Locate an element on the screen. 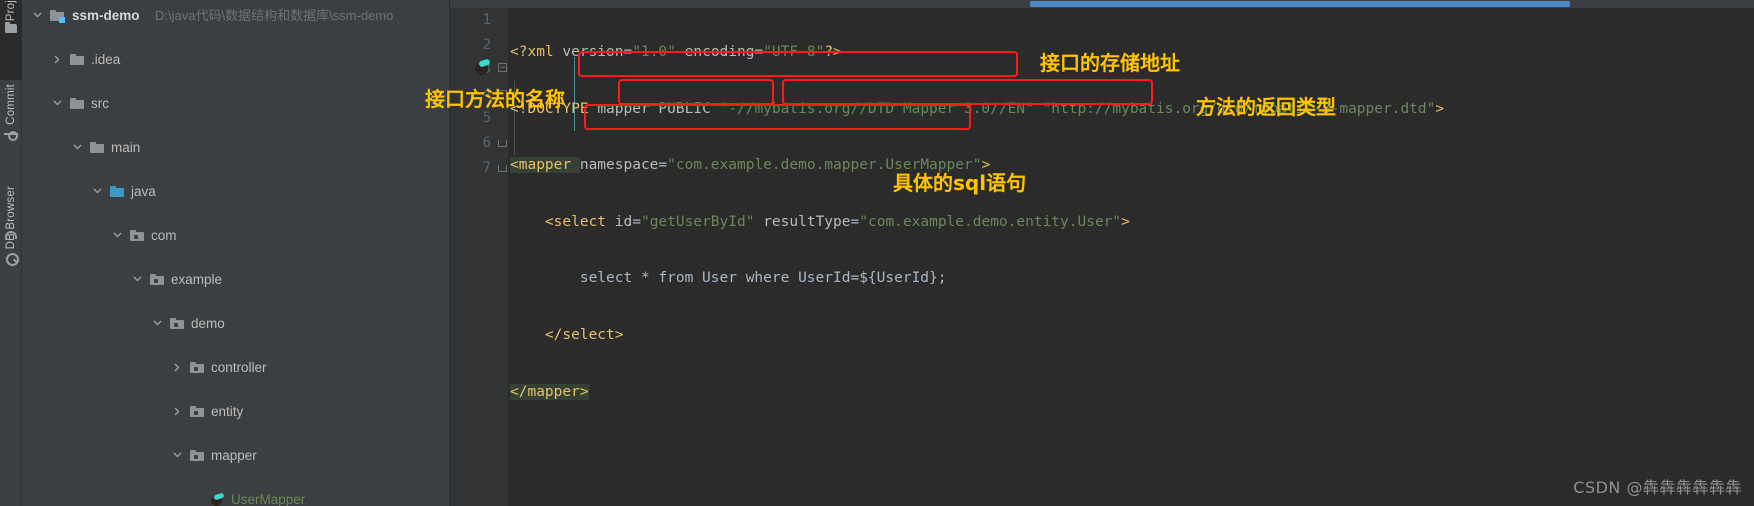 This screenshot has height=506, width=1754. module-folder-icon is located at coordinates (58, 16).